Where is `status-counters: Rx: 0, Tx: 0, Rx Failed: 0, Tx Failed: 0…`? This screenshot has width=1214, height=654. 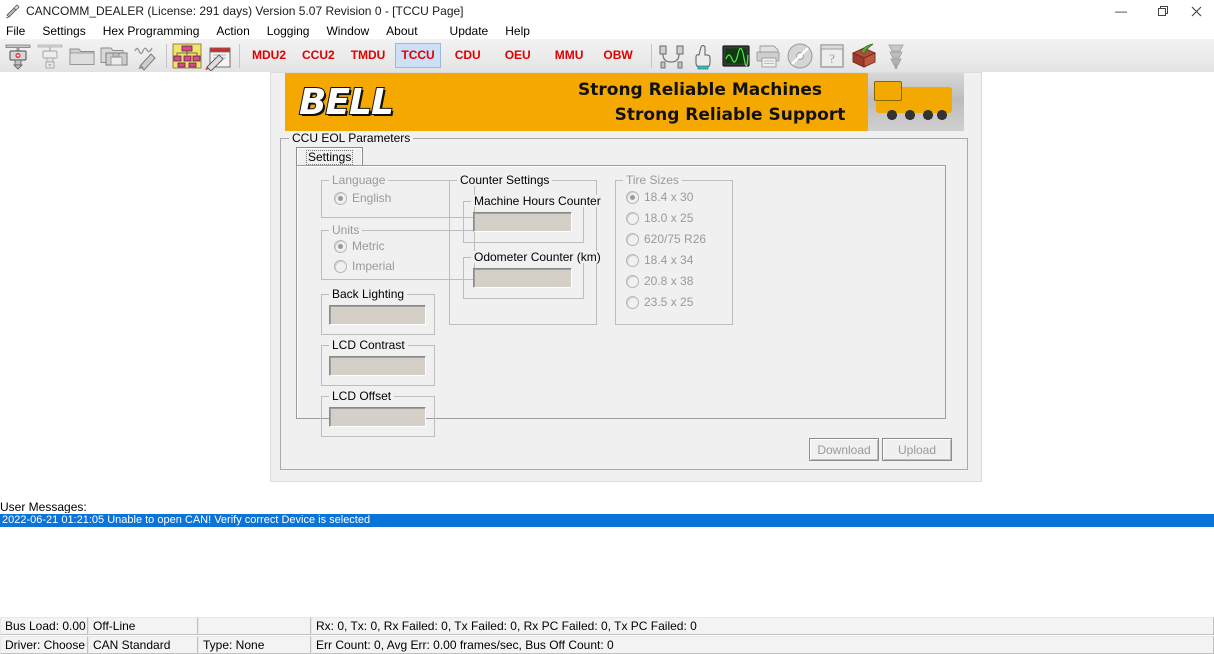
status-counters: Rx: 0, Tx: 0, Rx Failed: 0, Tx Failed: 0… is located at coordinates (762, 626).